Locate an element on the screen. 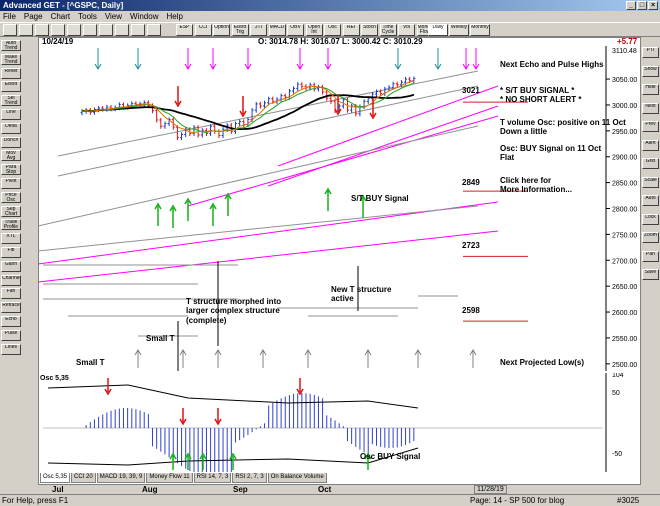  right-tool-4: Prev is located at coordinates (650, 126).